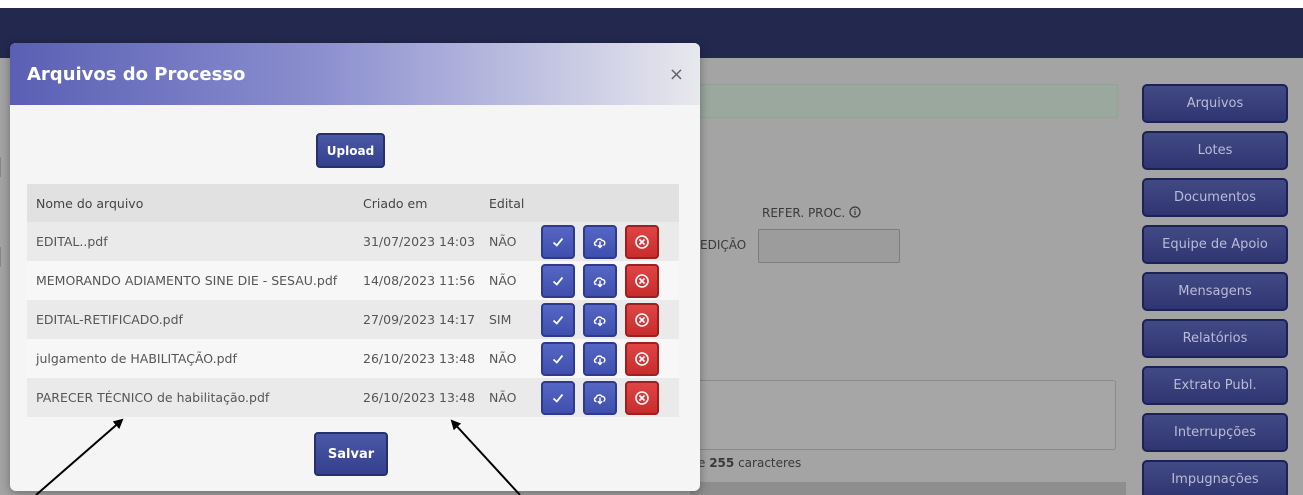 The image size is (1303, 495). What do you see at coordinates (417, 280) in the screenshot?
I see `created-at-cell: 14/08/2023 11:56` at bounding box center [417, 280].